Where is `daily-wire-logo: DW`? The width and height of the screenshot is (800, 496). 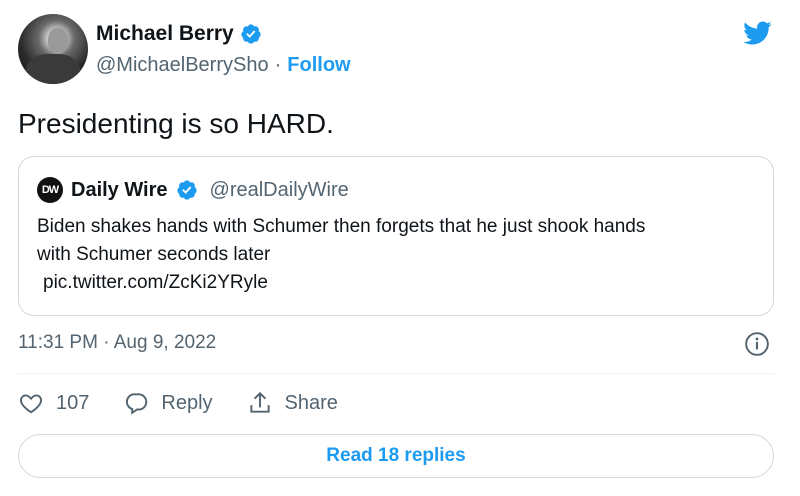 daily-wire-logo: DW is located at coordinates (50, 190).